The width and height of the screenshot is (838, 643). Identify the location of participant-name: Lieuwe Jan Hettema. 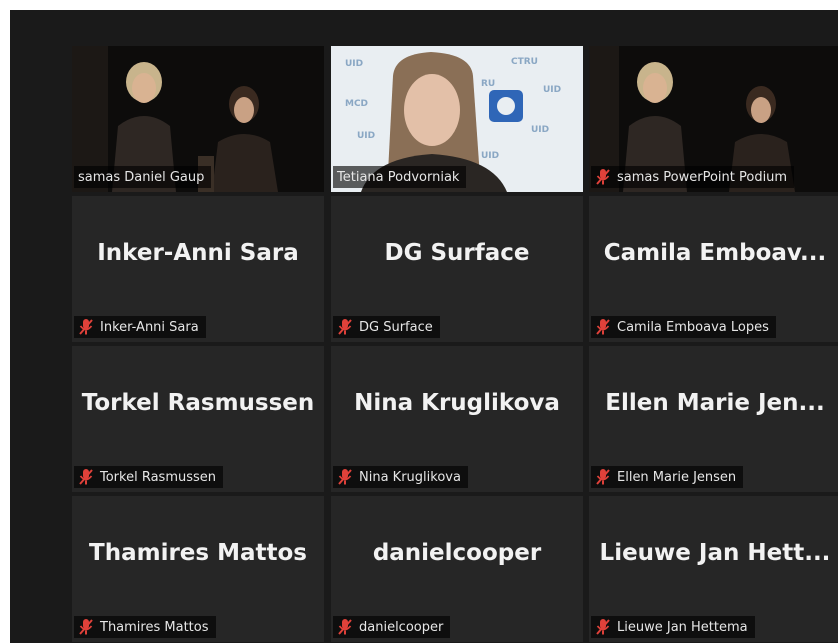
(682, 627).